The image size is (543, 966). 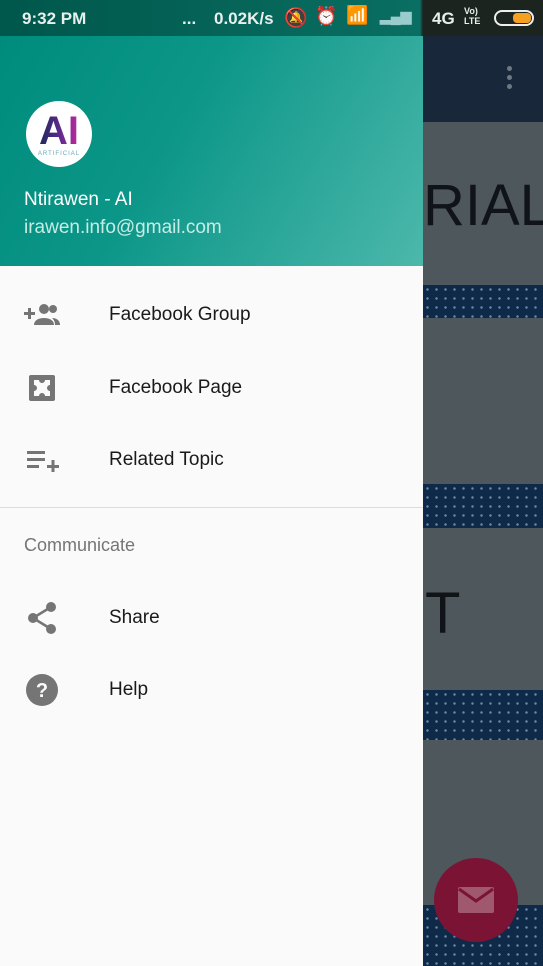 I want to click on divider, so click(x=211, y=507).